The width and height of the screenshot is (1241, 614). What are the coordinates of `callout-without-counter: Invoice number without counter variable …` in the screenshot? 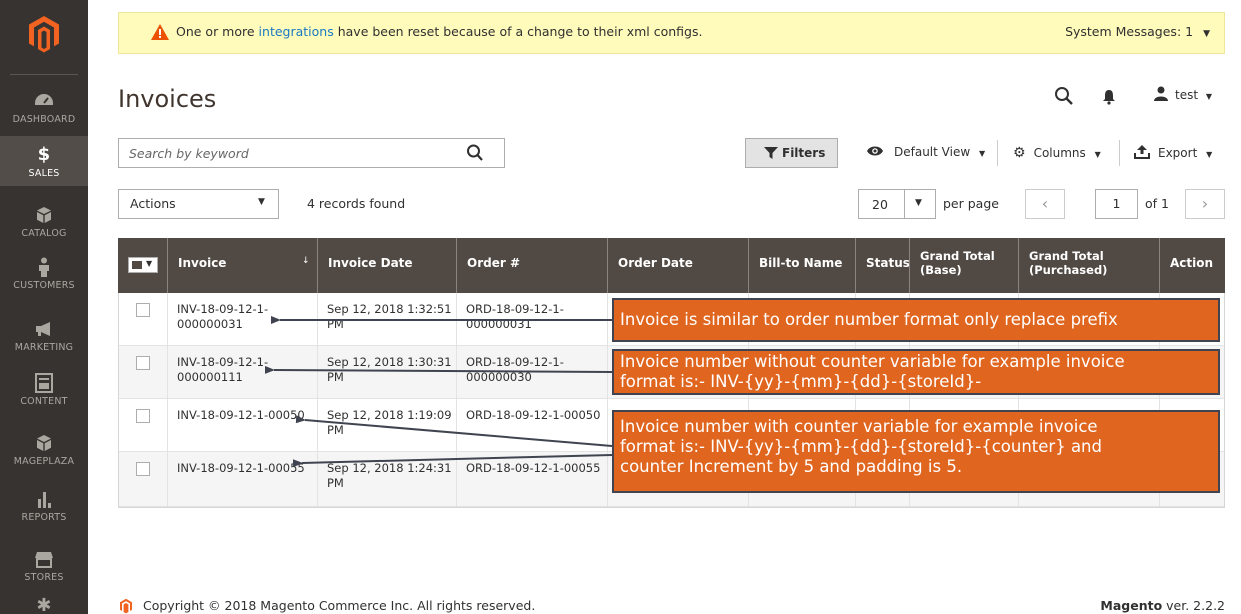 It's located at (916, 372).